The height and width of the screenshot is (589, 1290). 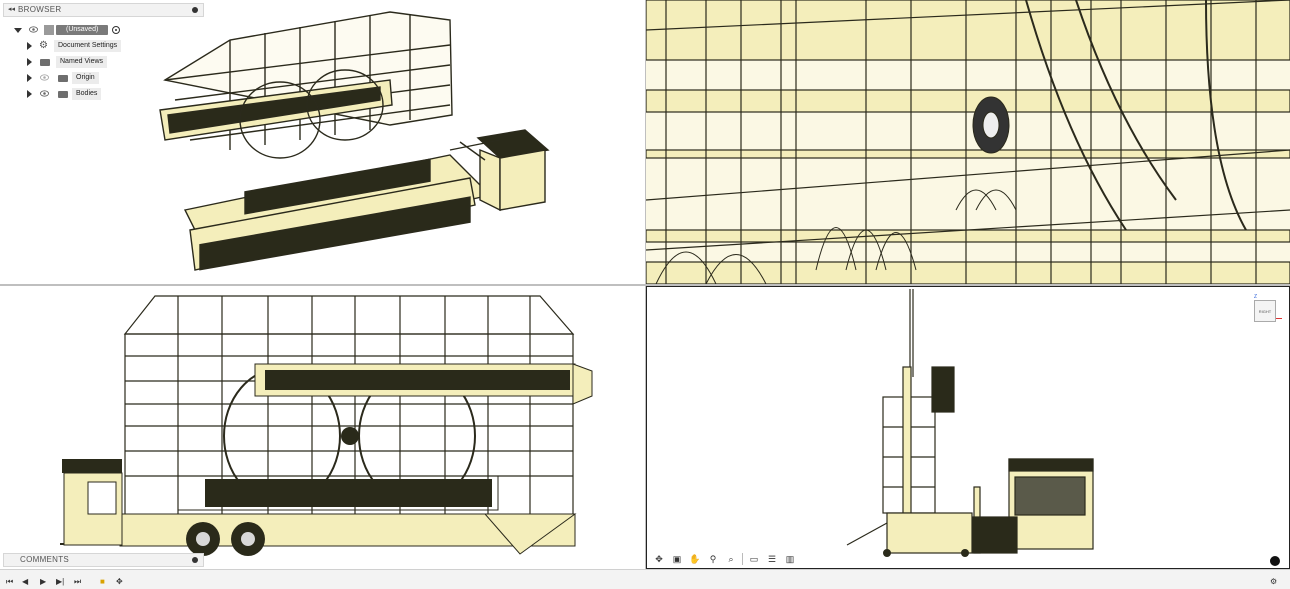 I want to click on browser-title: BROWSER, so click(x=40, y=9).